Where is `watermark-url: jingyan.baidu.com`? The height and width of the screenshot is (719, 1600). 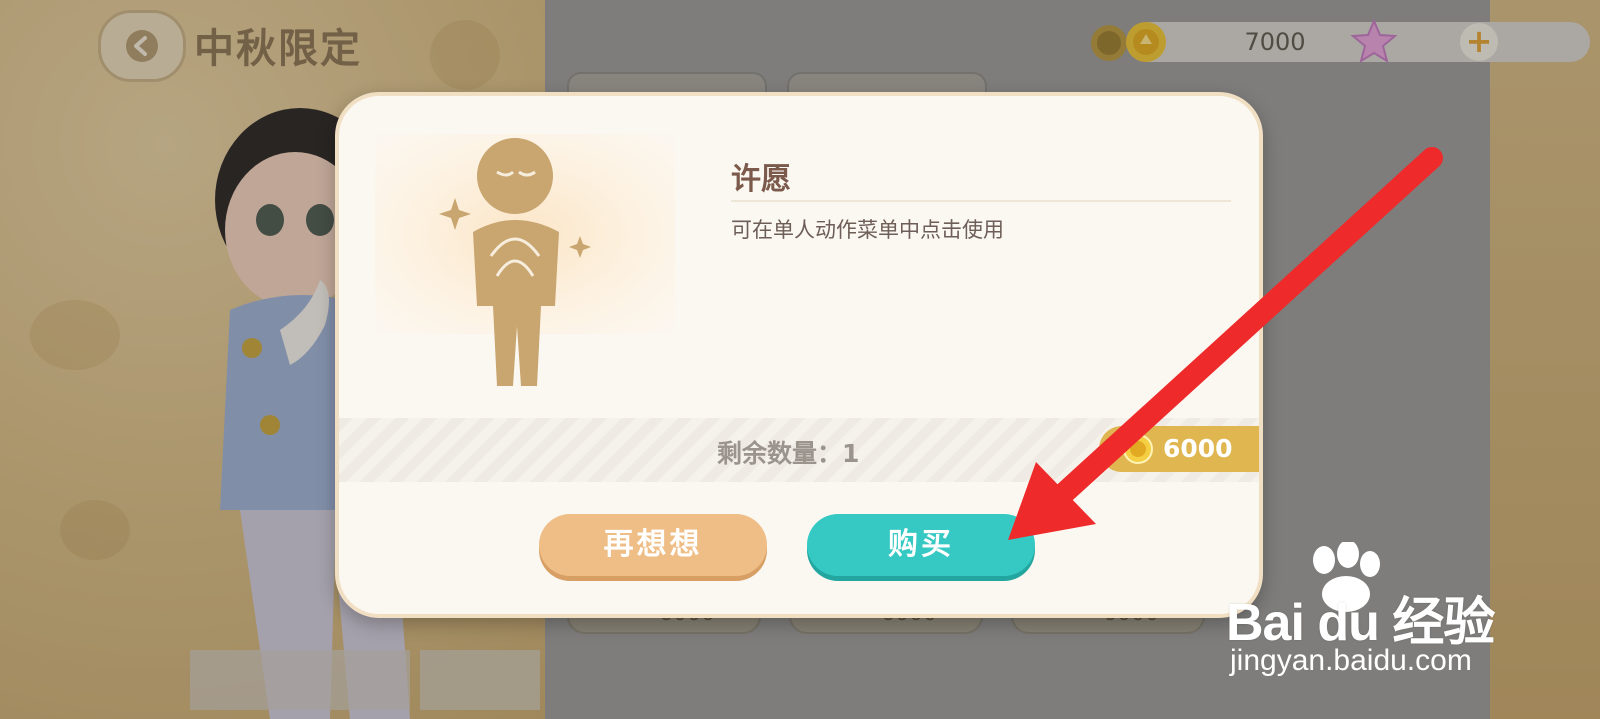
watermark-url: jingyan.baidu.com is located at coordinates (1351, 660).